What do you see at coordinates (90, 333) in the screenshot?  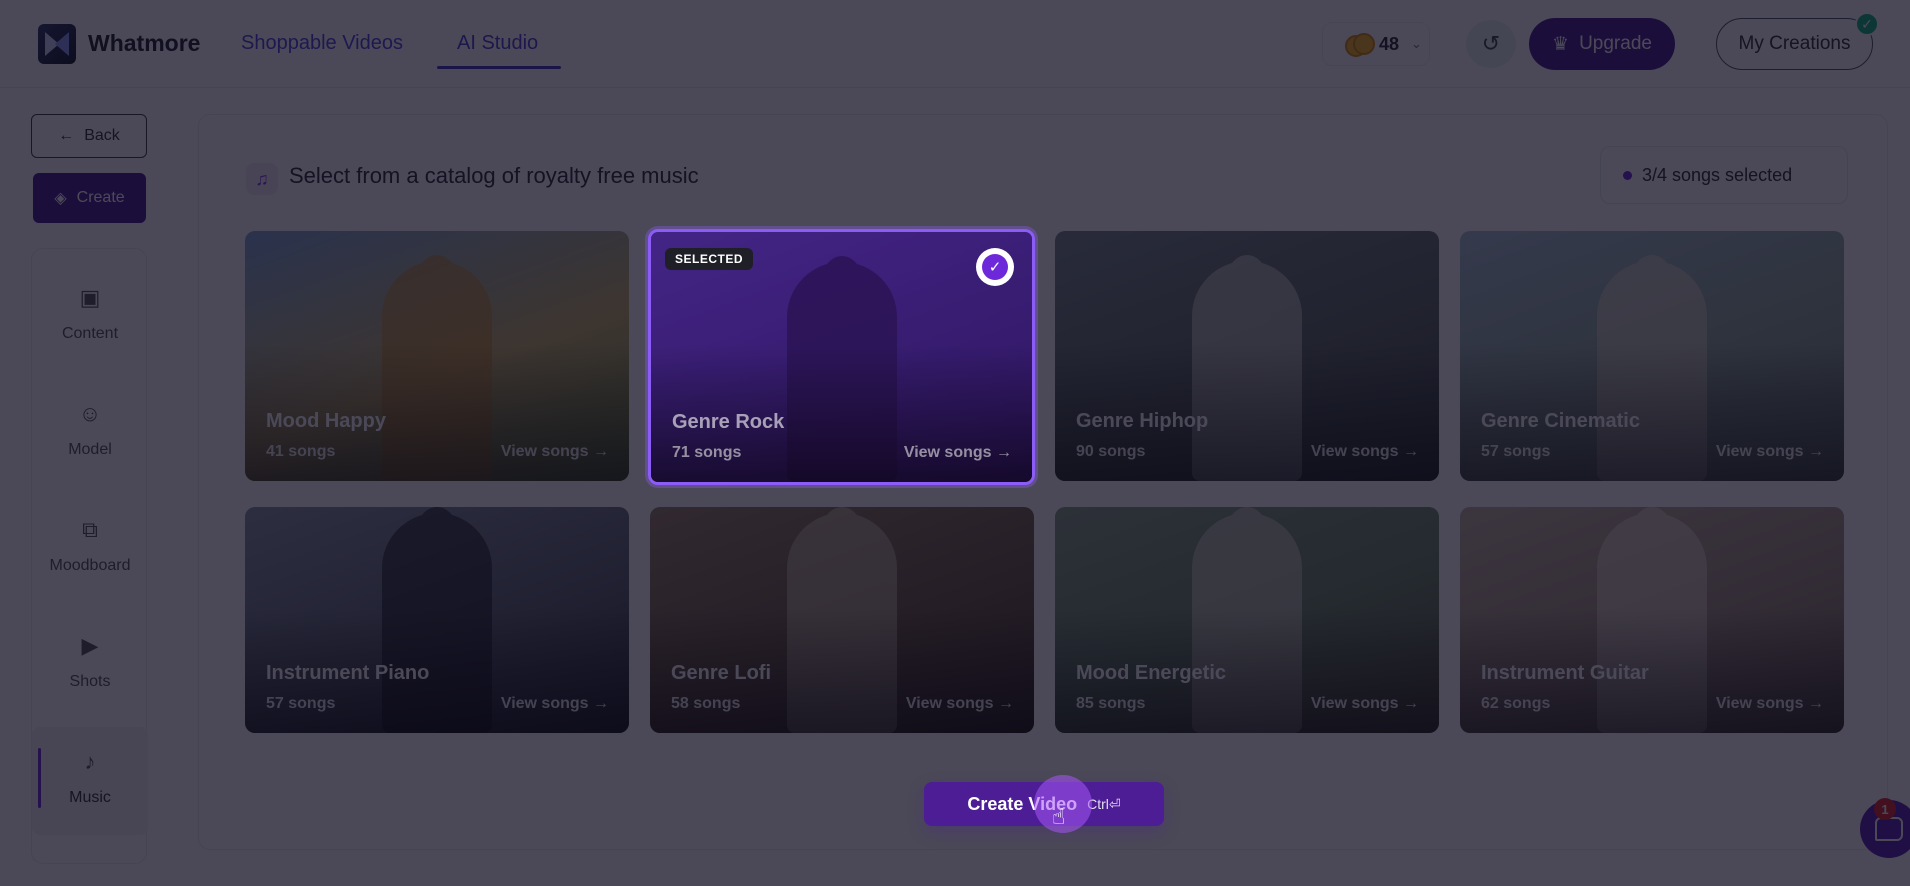 I see `sidebar-item-label: Content` at bounding box center [90, 333].